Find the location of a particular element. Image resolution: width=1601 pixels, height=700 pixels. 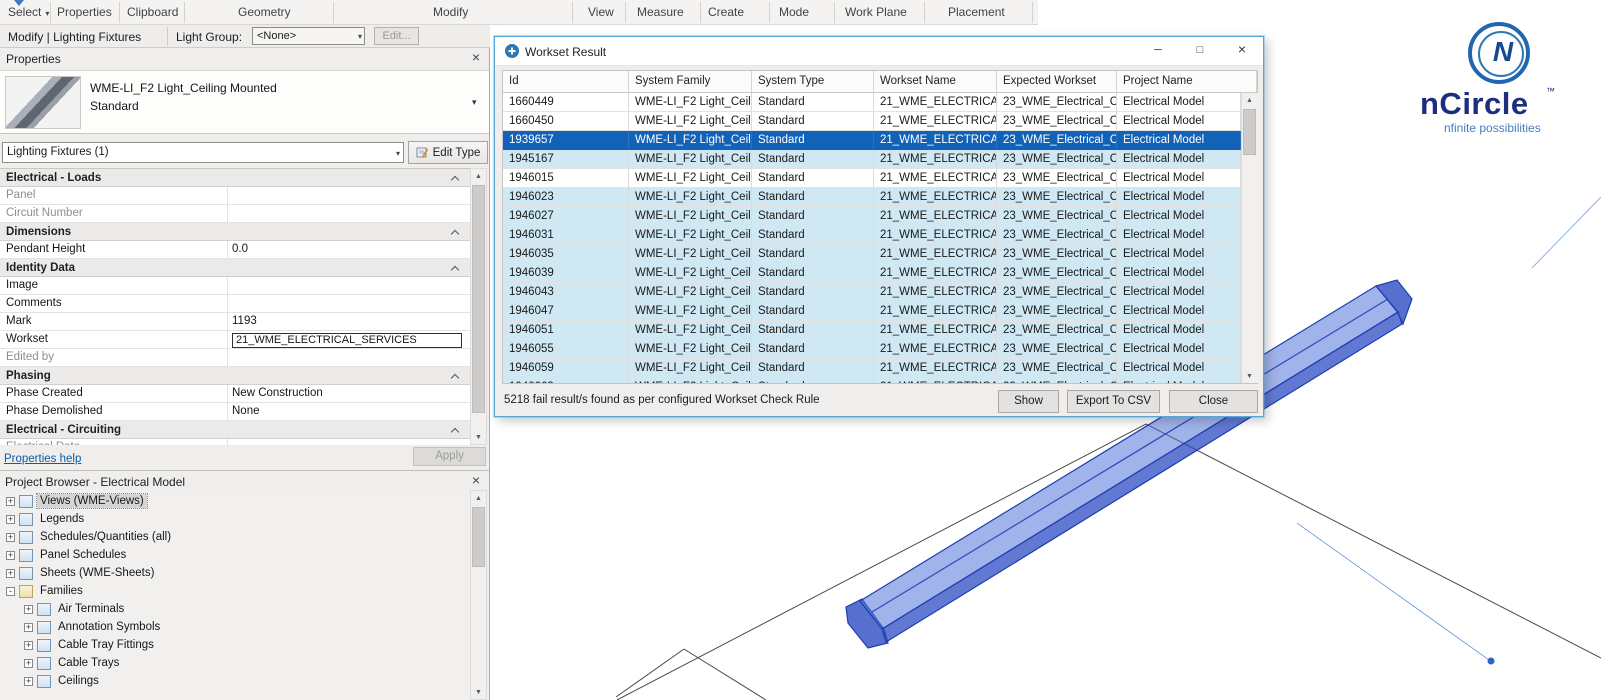

collapse-icon: - is located at coordinates (10, 591).